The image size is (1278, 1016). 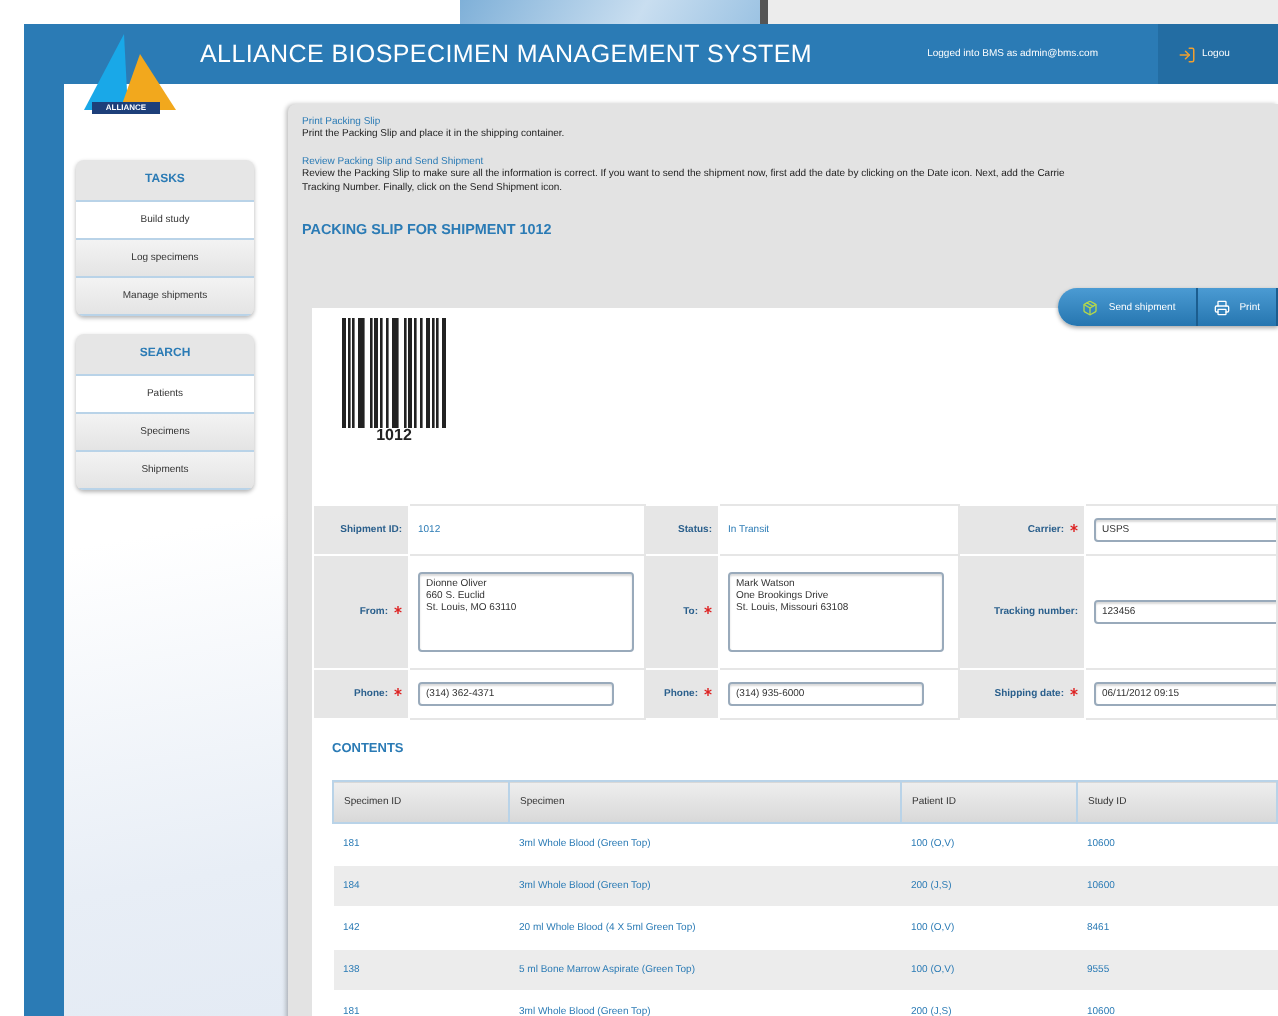 I want to click on door-arrow-icon, so click(x=1187, y=54).